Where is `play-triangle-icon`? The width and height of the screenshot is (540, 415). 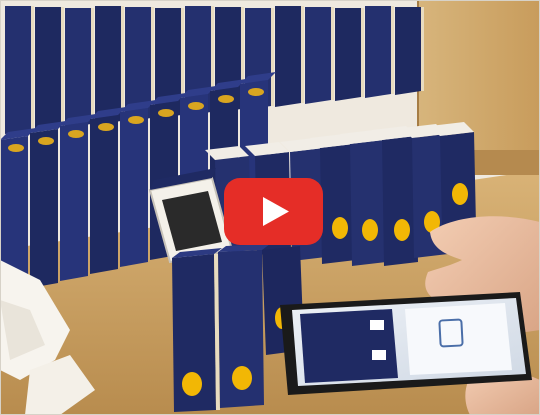
play-triangle-icon is located at coordinates (273, 211).